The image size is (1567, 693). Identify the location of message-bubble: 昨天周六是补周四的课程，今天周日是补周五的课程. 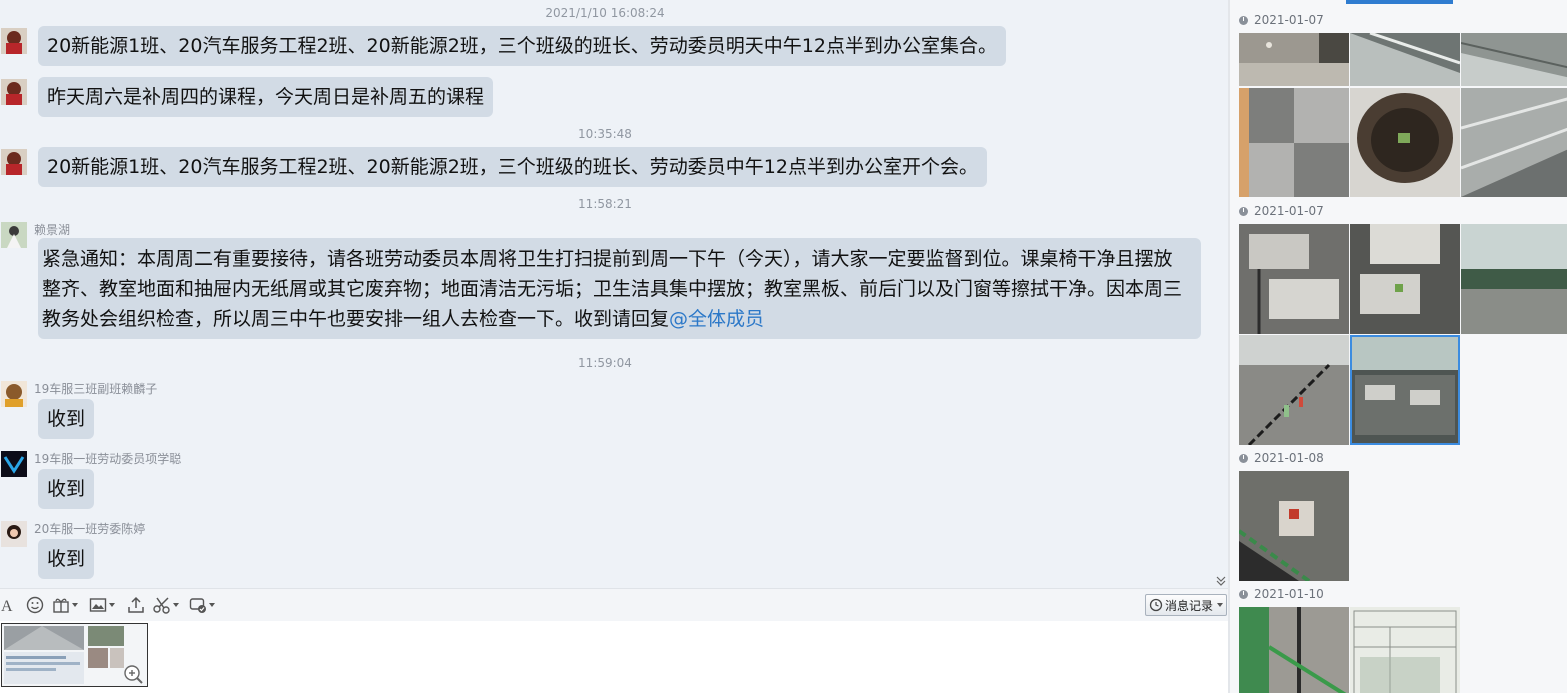
(266, 97).